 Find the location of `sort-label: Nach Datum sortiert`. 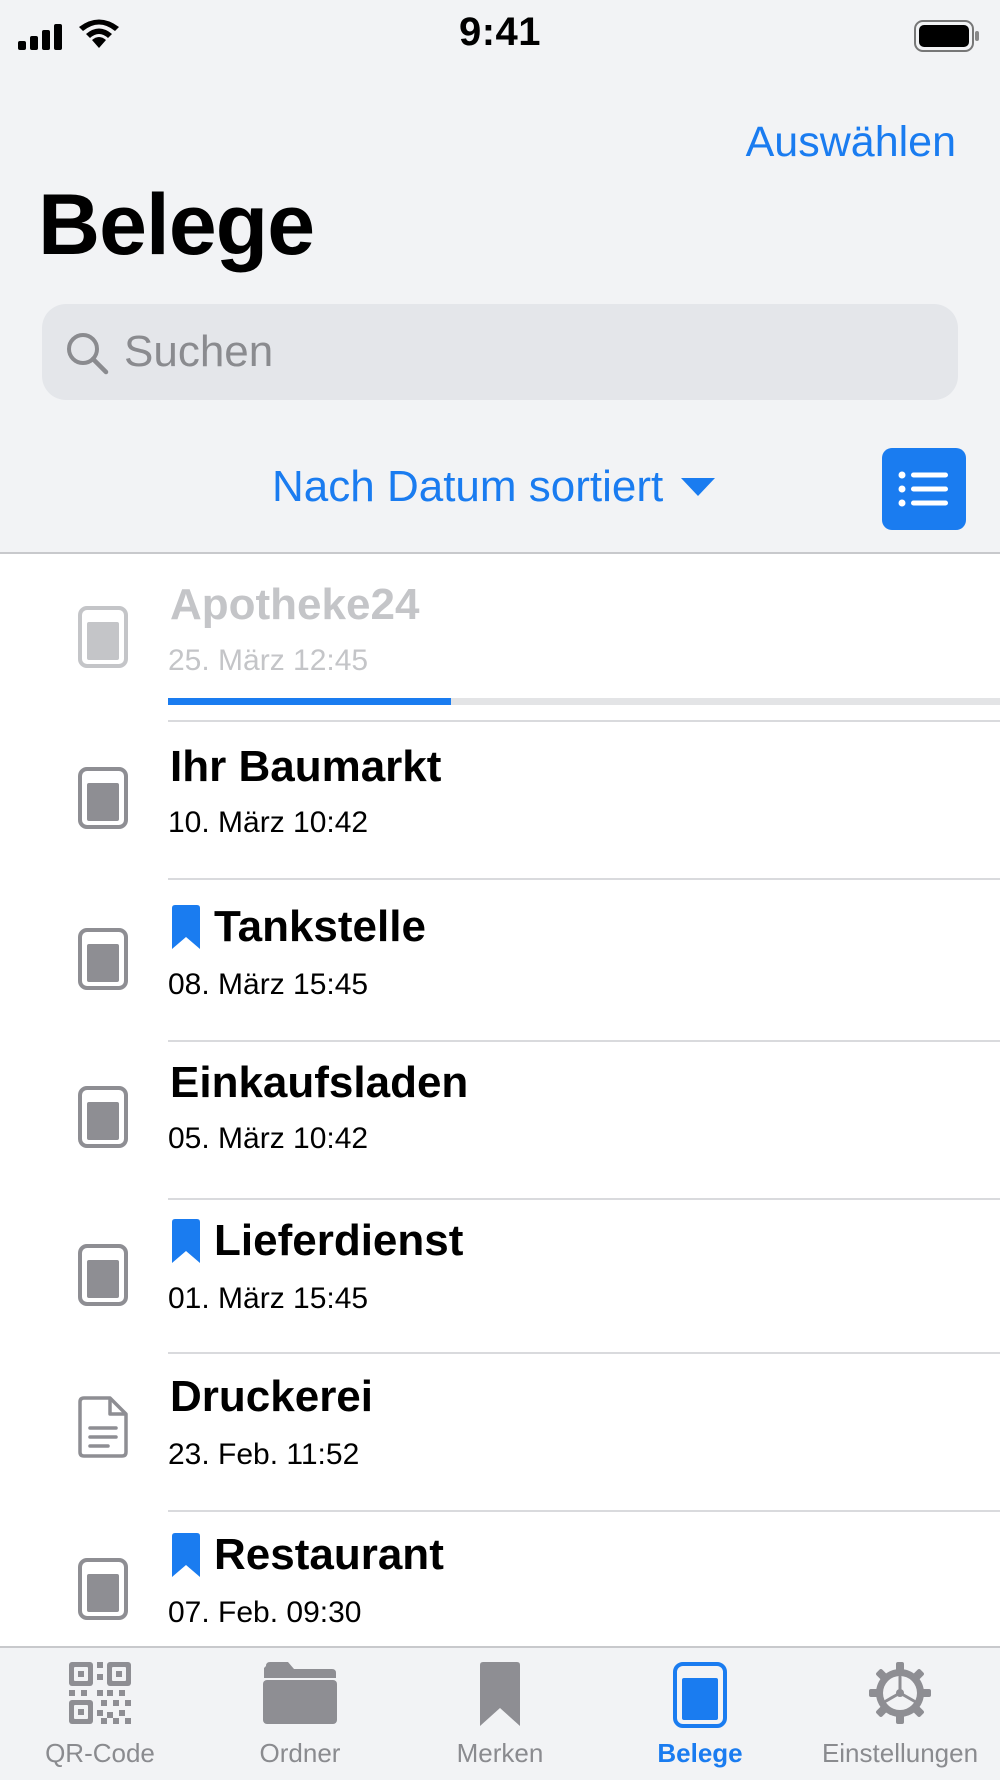

sort-label: Nach Datum sortiert is located at coordinates (468, 486).